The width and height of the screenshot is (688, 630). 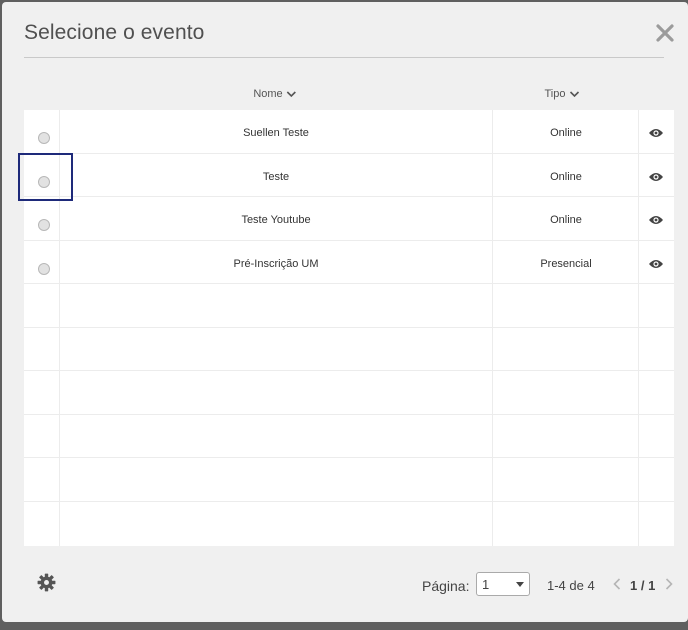 What do you see at coordinates (617, 584) in the screenshot?
I see `chevron-left-icon` at bounding box center [617, 584].